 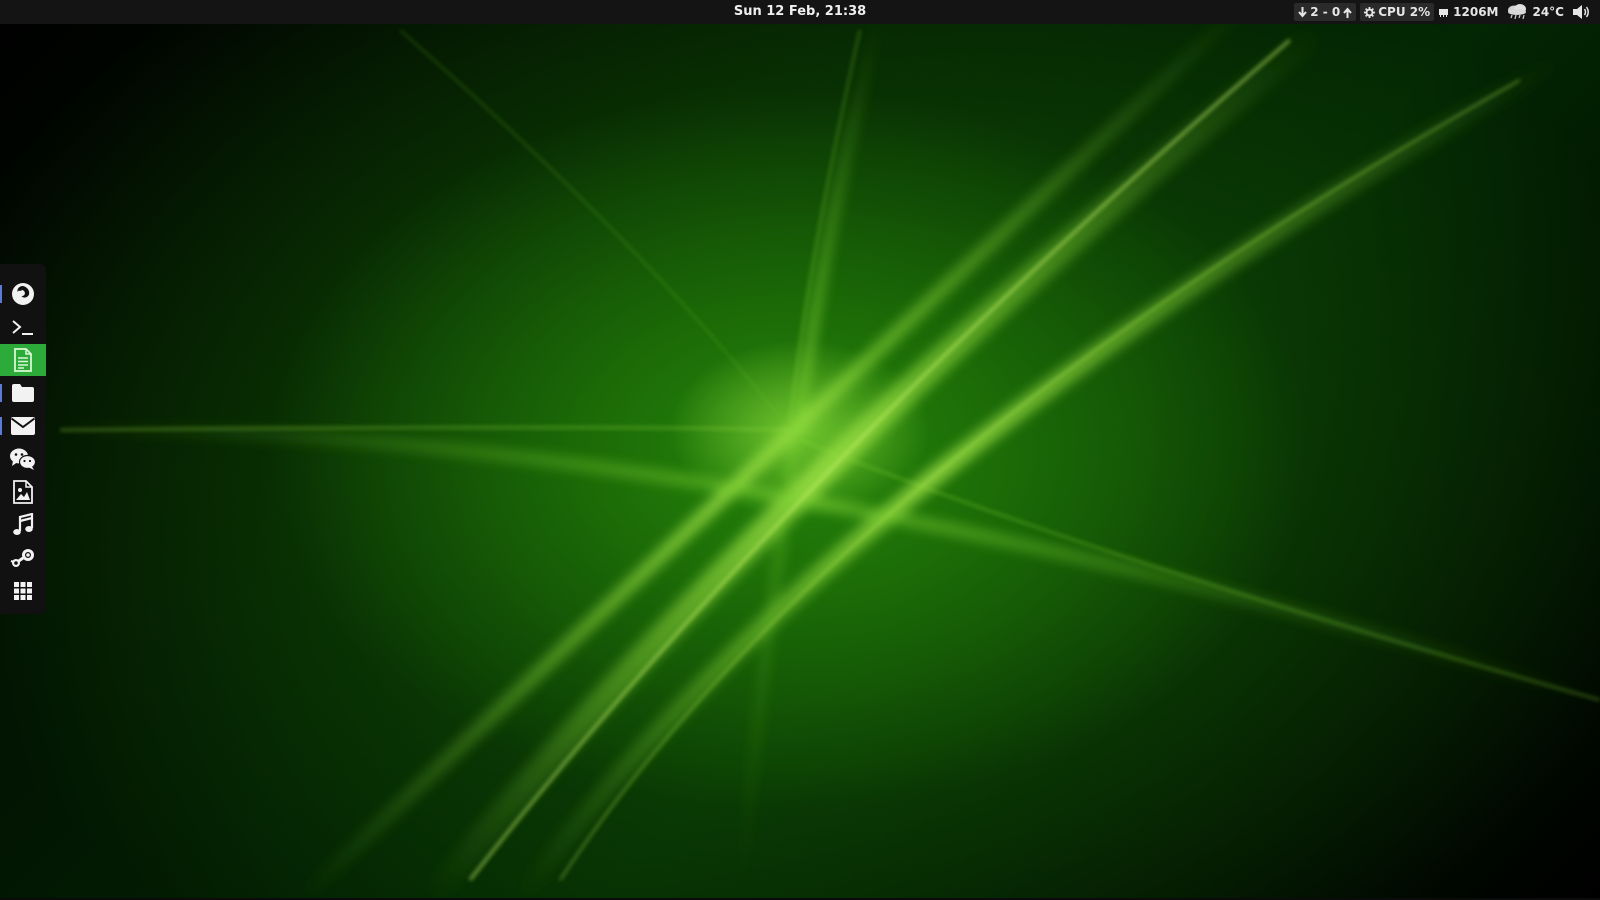 I want to click on updates-text: 2 - 0, so click(x=1325, y=12).